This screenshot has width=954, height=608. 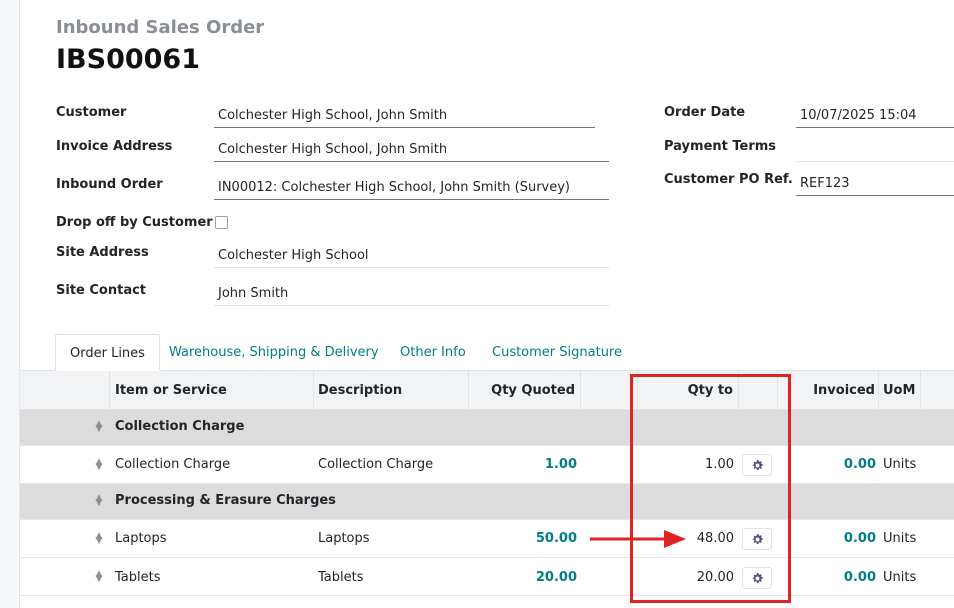 I want to click on page-title: IBS00061, so click(x=128, y=59).